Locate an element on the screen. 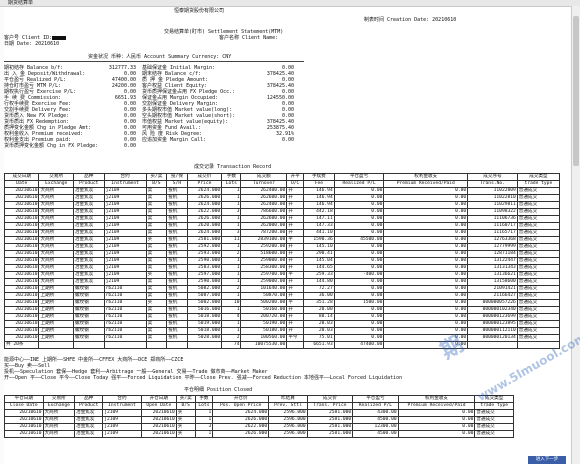  table-cell: 2839100.00 is located at coordinates (264, 240).